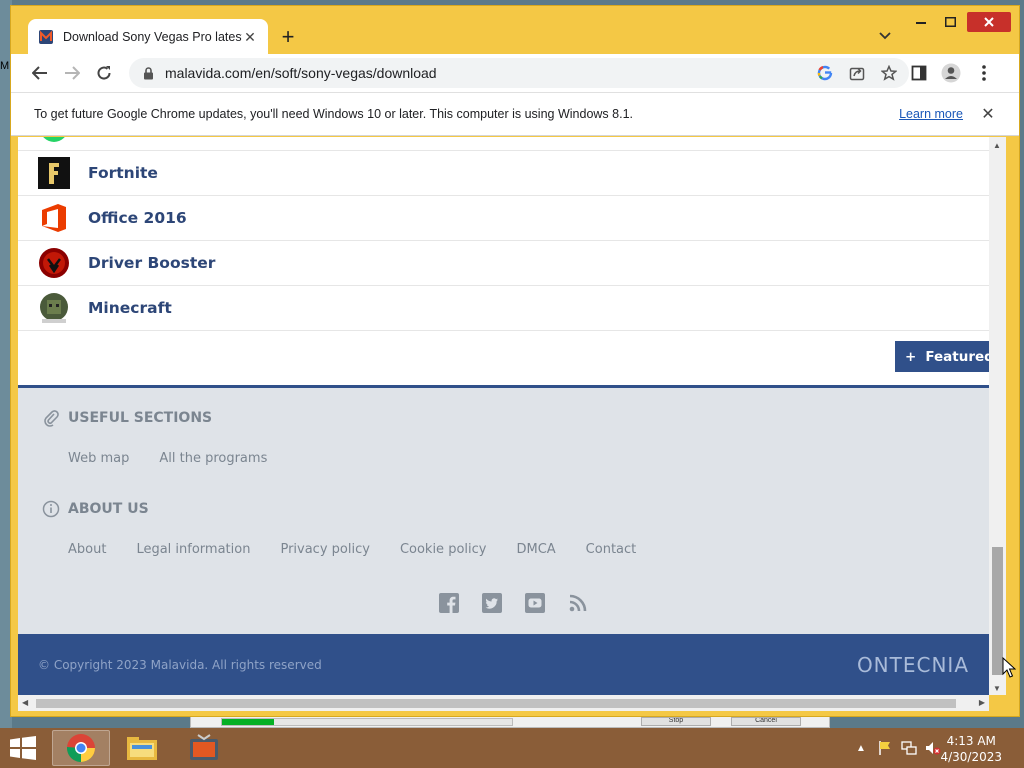  I want to click on clock-date: 4/30/2023, so click(971, 757).